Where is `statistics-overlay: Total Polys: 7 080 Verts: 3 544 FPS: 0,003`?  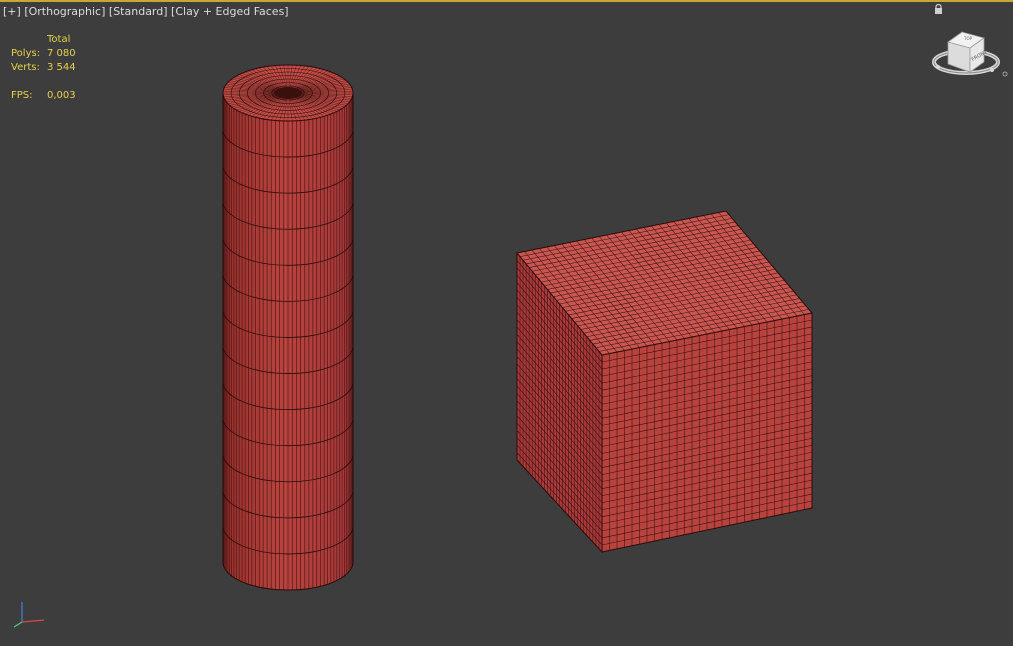
statistics-overlay: Total Polys: 7 080 Verts: 3 544 FPS: 0,003 is located at coordinates (43, 68).